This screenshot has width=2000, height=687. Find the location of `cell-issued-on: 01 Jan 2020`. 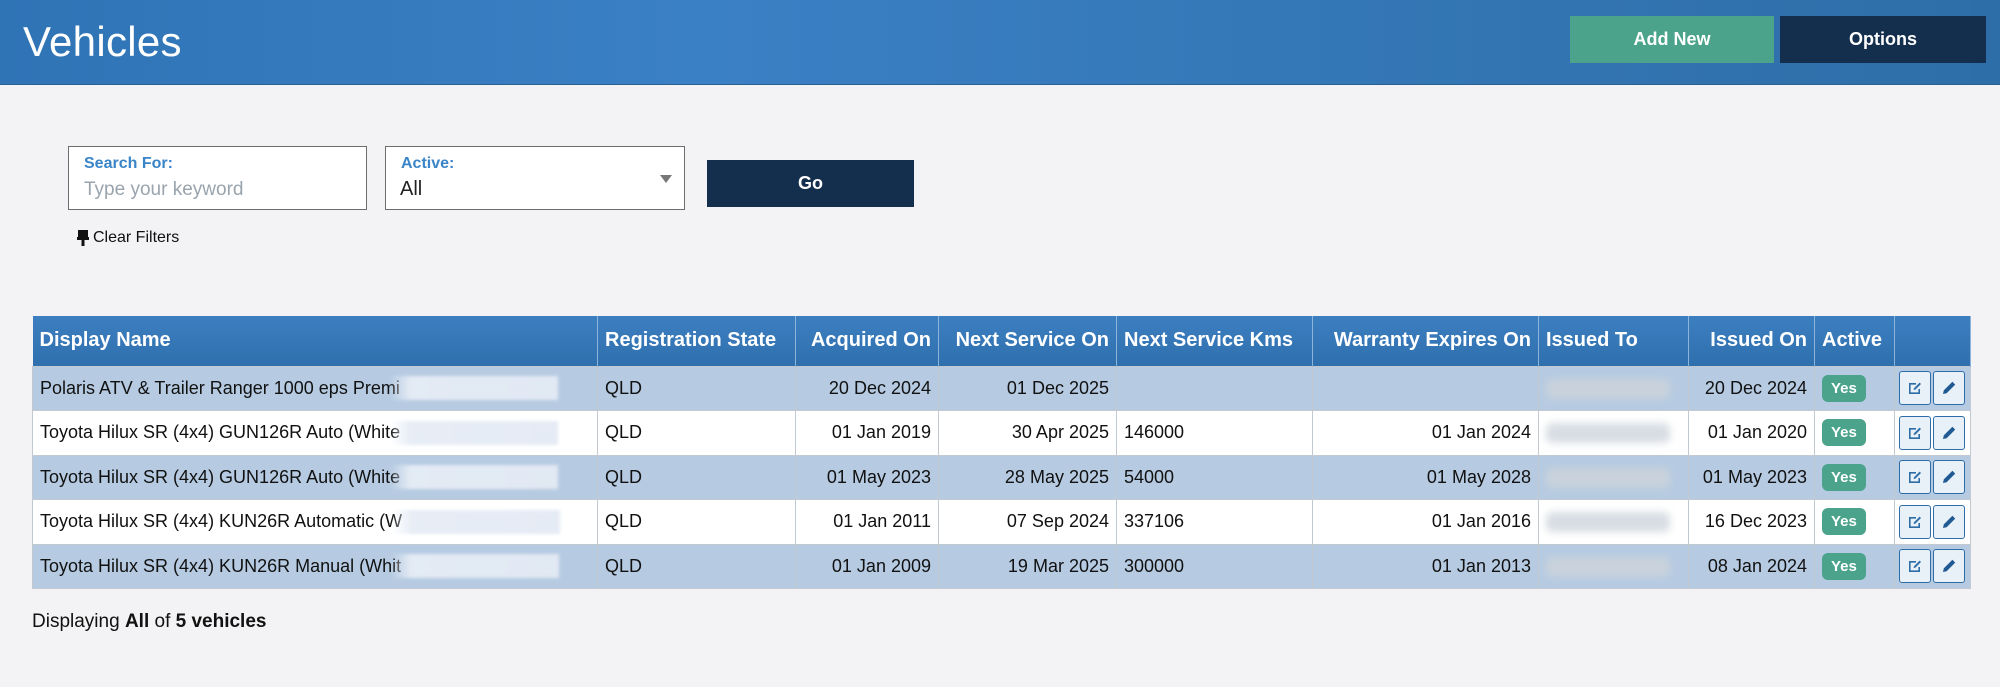

cell-issued-on: 01 Jan 2020 is located at coordinates (1751, 433).